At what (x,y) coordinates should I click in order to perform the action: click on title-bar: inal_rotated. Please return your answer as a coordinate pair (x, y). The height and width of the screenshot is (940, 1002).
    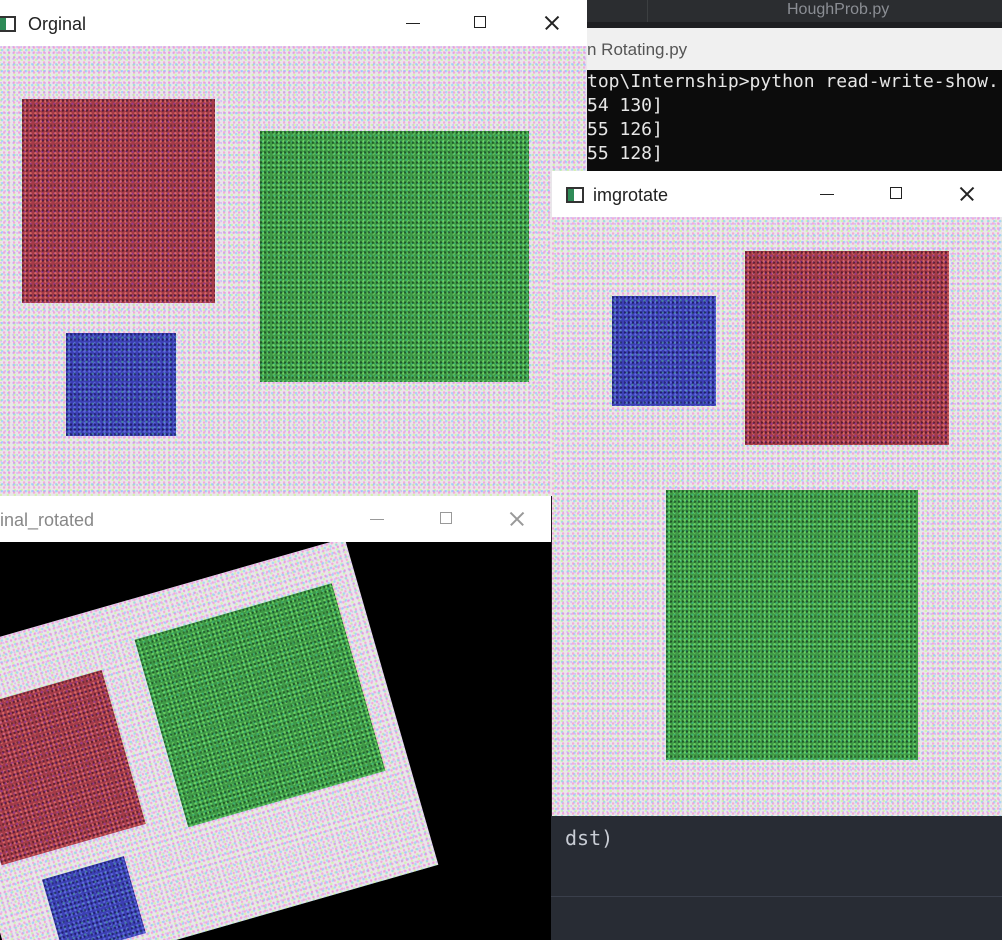
    Looking at the image, I should click on (275, 519).